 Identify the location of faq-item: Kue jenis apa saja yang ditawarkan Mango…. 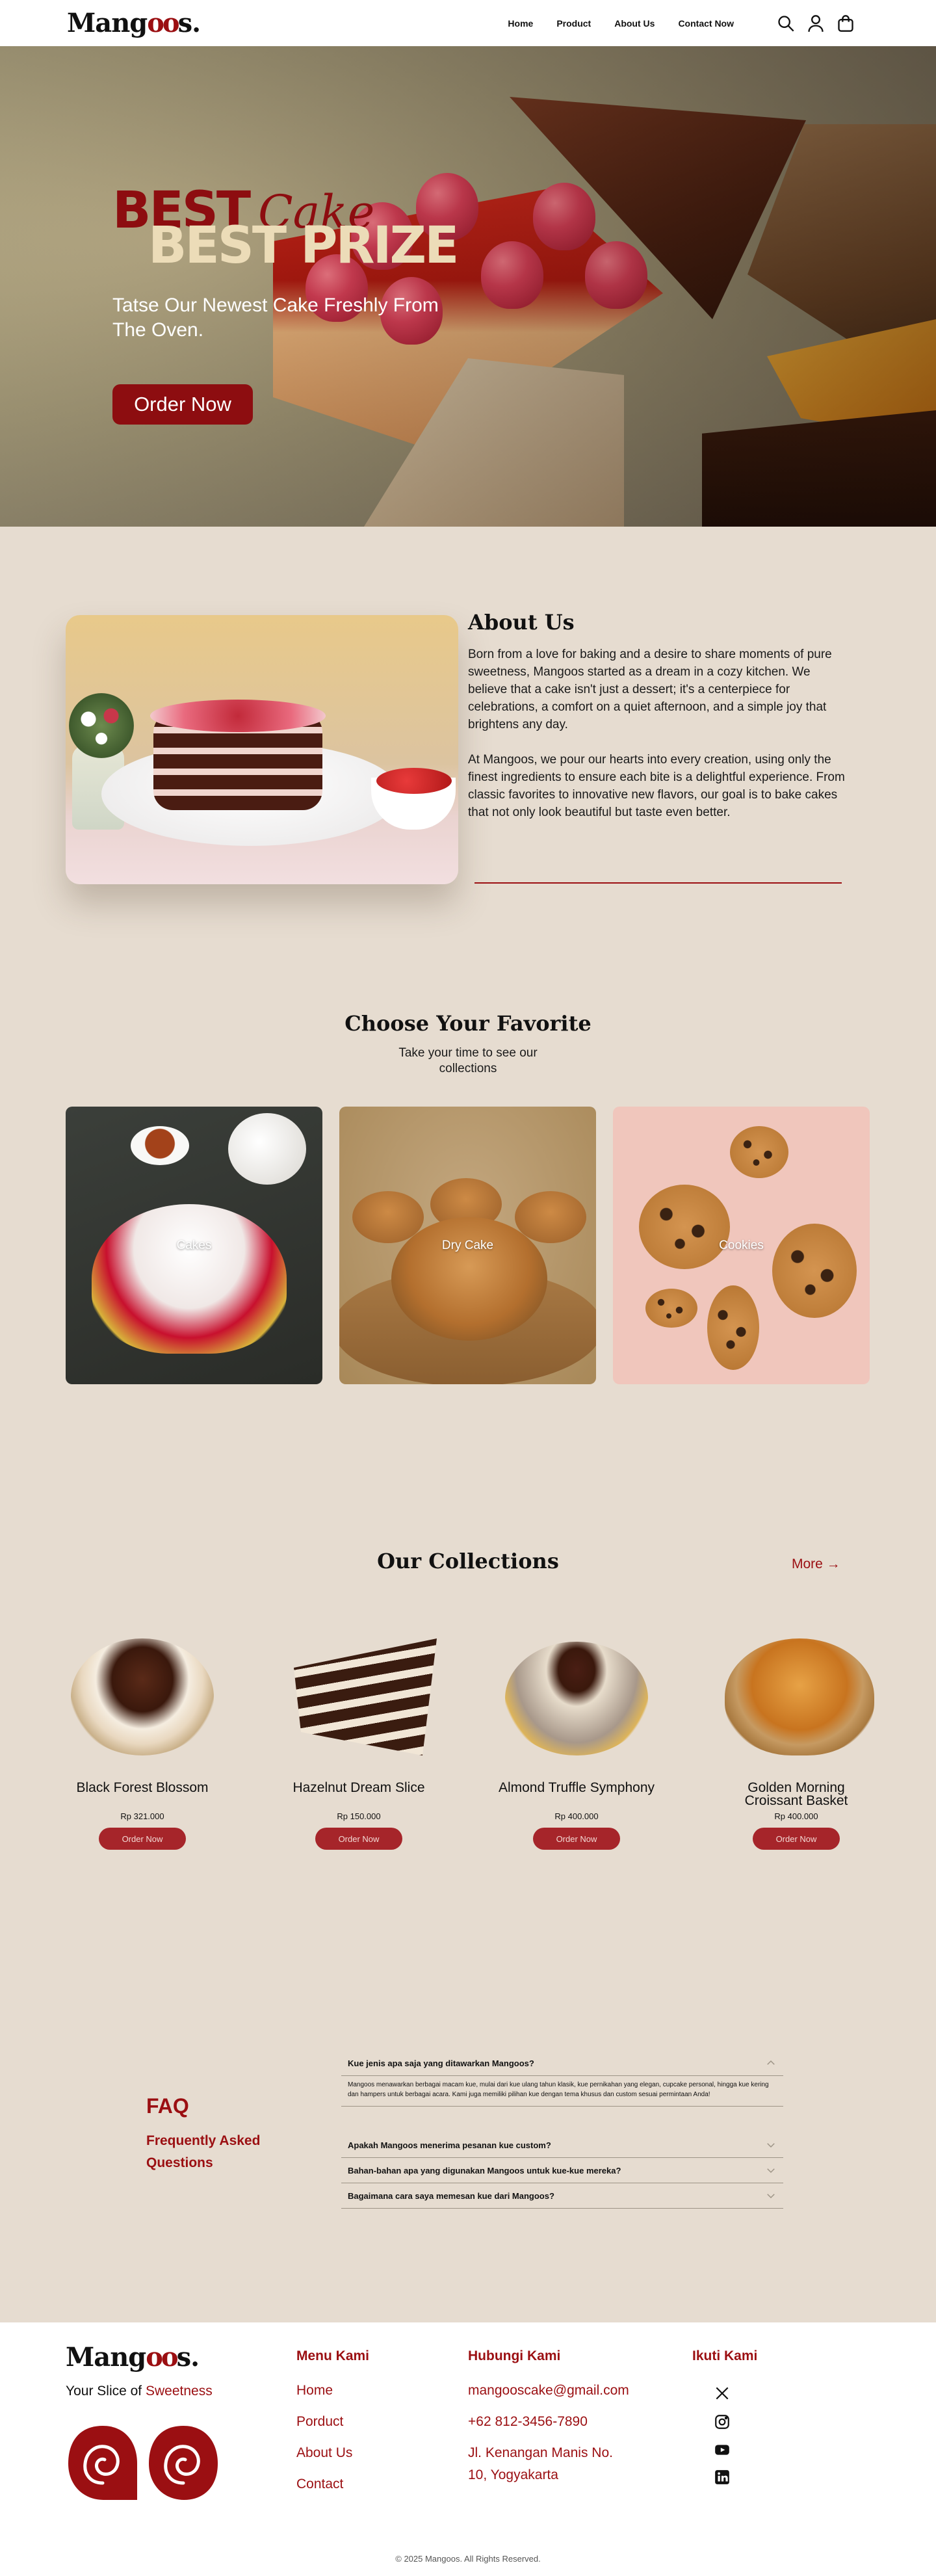
(562, 2079).